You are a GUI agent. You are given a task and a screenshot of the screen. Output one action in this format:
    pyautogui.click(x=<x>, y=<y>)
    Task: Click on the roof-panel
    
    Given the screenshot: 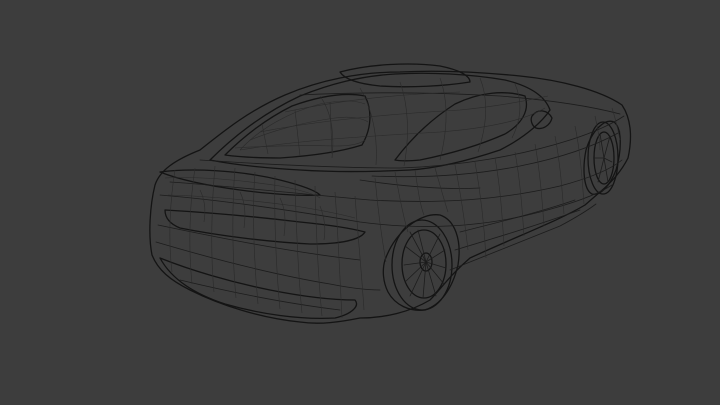 What is the action you would take?
    pyautogui.click(x=380, y=122)
    